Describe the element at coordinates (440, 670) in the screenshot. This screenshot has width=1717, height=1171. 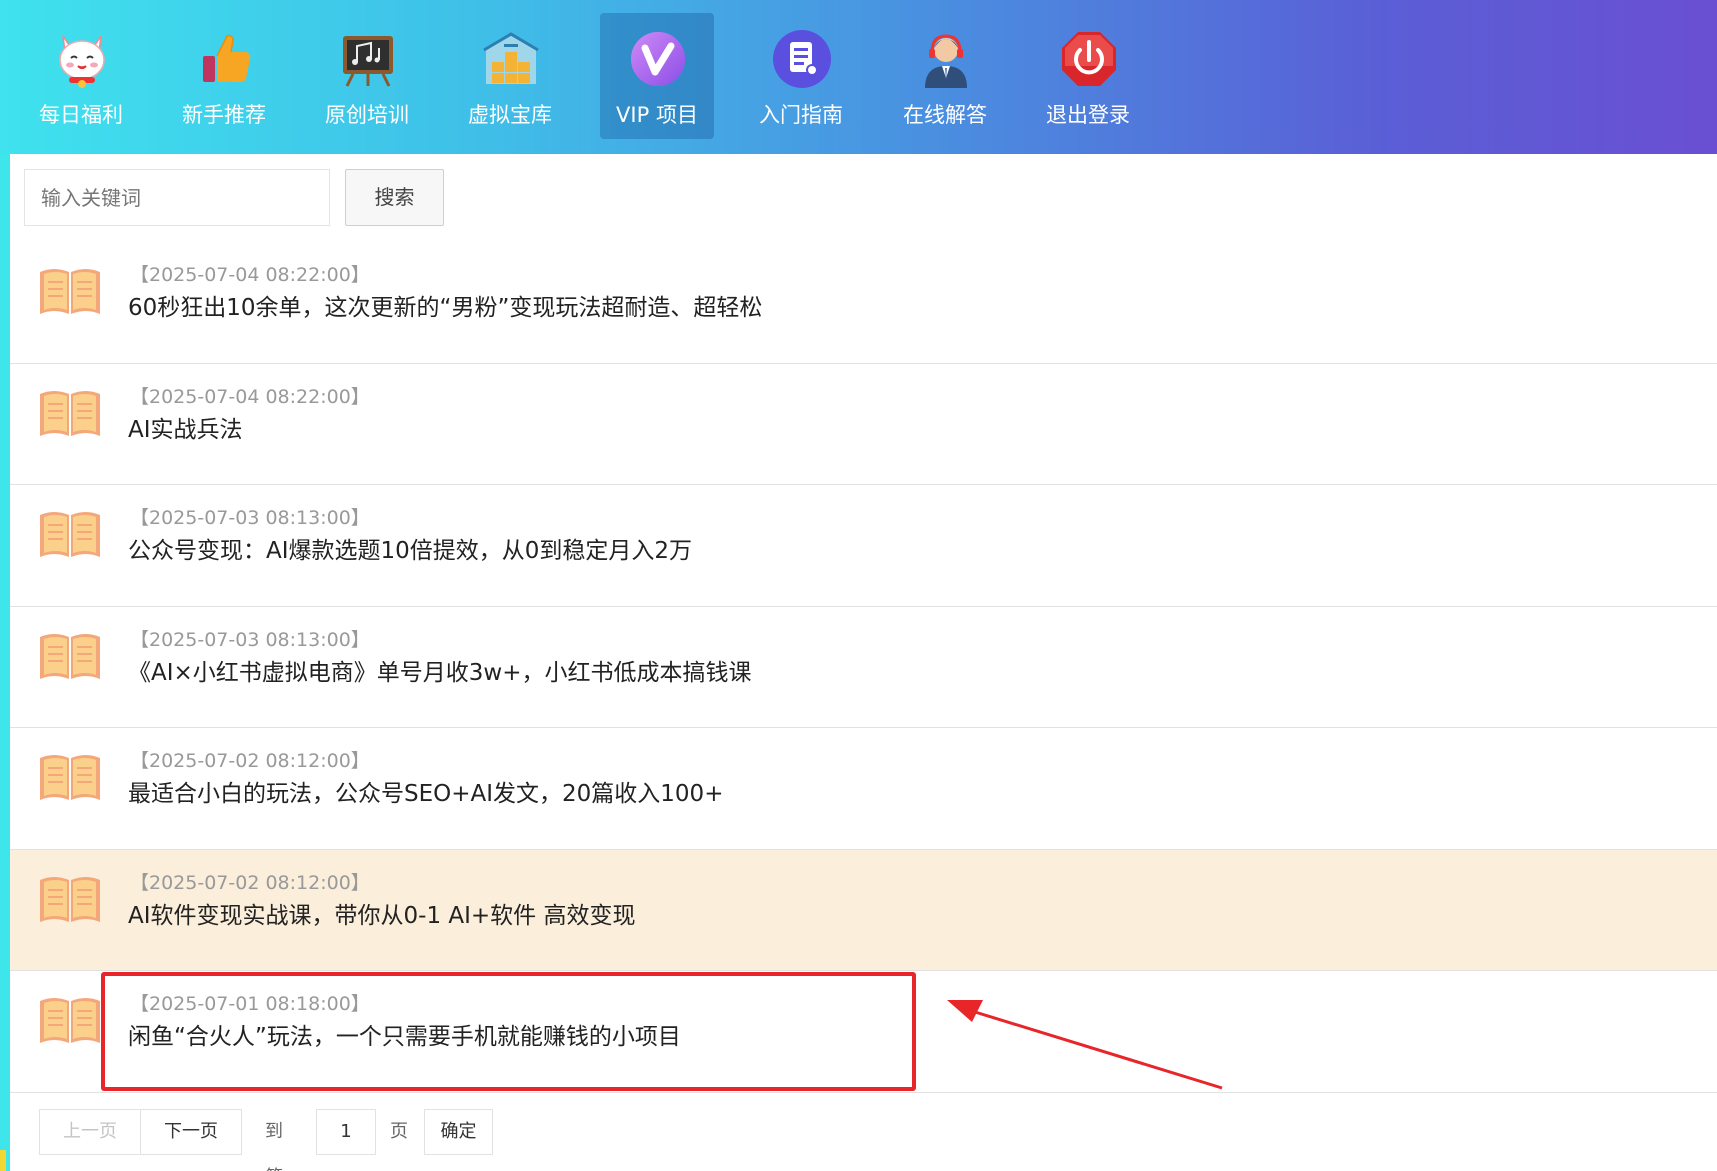
I see `item-title: 《AI×小红书虚拟电商》单号月收3w+，小红书低成本搞钱课` at that location.